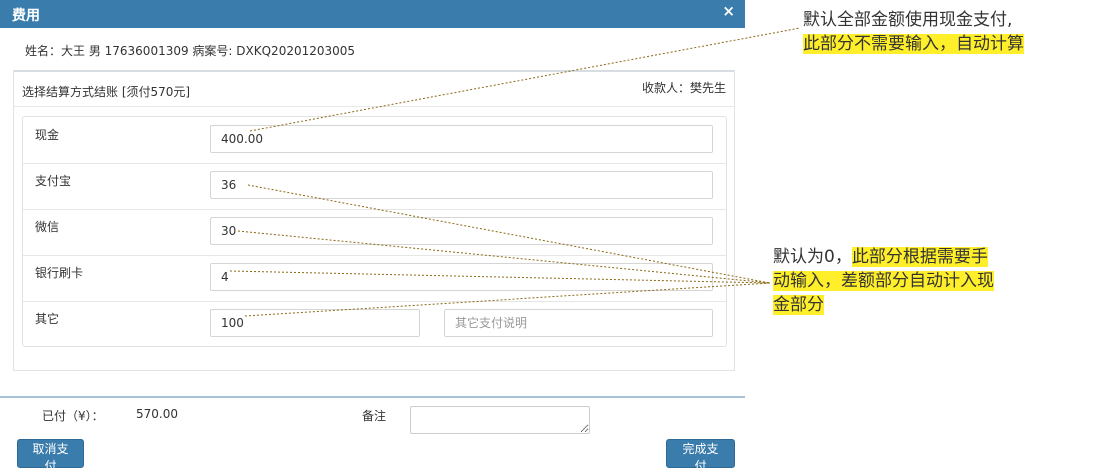 The width and height of the screenshot is (1098, 474). What do you see at coordinates (461, 139) in the screenshot?
I see `cash-input` at bounding box center [461, 139].